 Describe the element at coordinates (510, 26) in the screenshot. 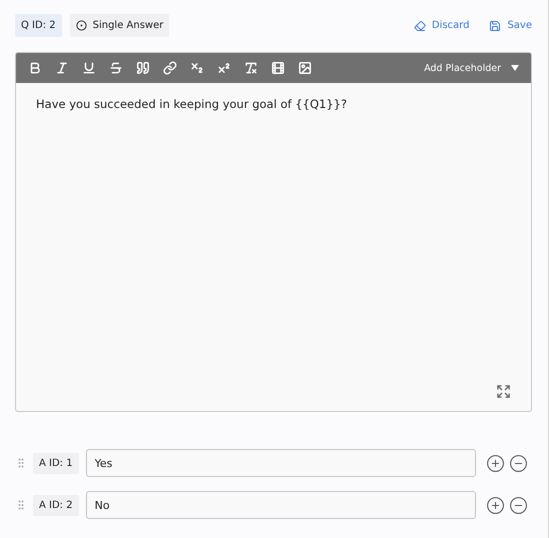

I see `save-button: Save` at that location.